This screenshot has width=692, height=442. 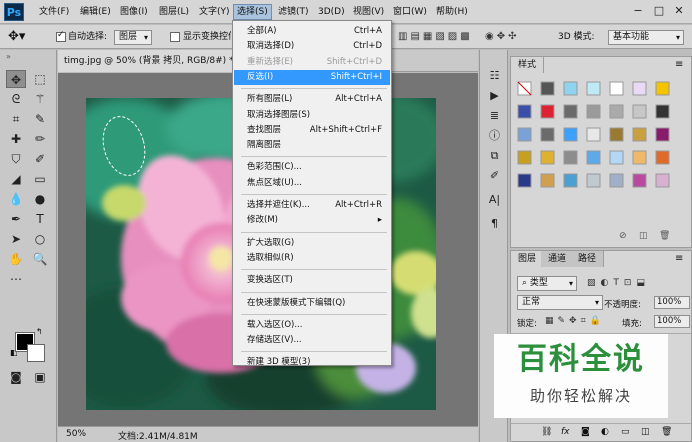 What do you see at coordinates (16, 377) in the screenshot?
I see `quick-mask-icon: ◙` at bounding box center [16, 377].